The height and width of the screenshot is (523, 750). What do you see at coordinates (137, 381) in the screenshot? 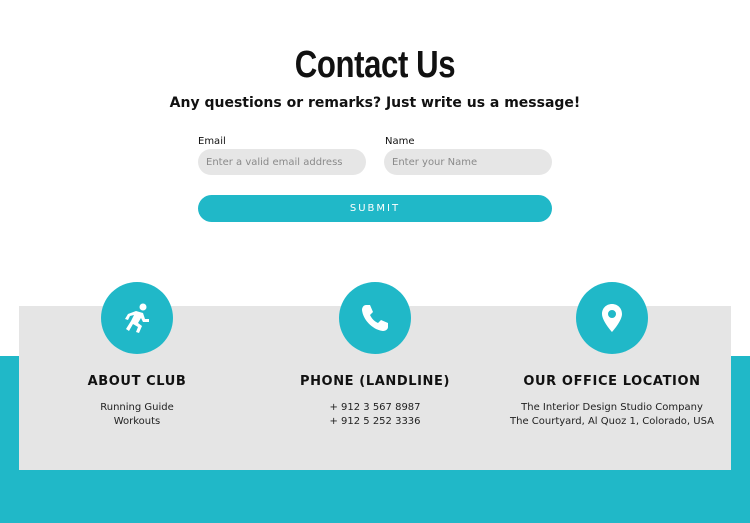
I see `about-club-title: ABOUT CLUB` at bounding box center [137, 381].